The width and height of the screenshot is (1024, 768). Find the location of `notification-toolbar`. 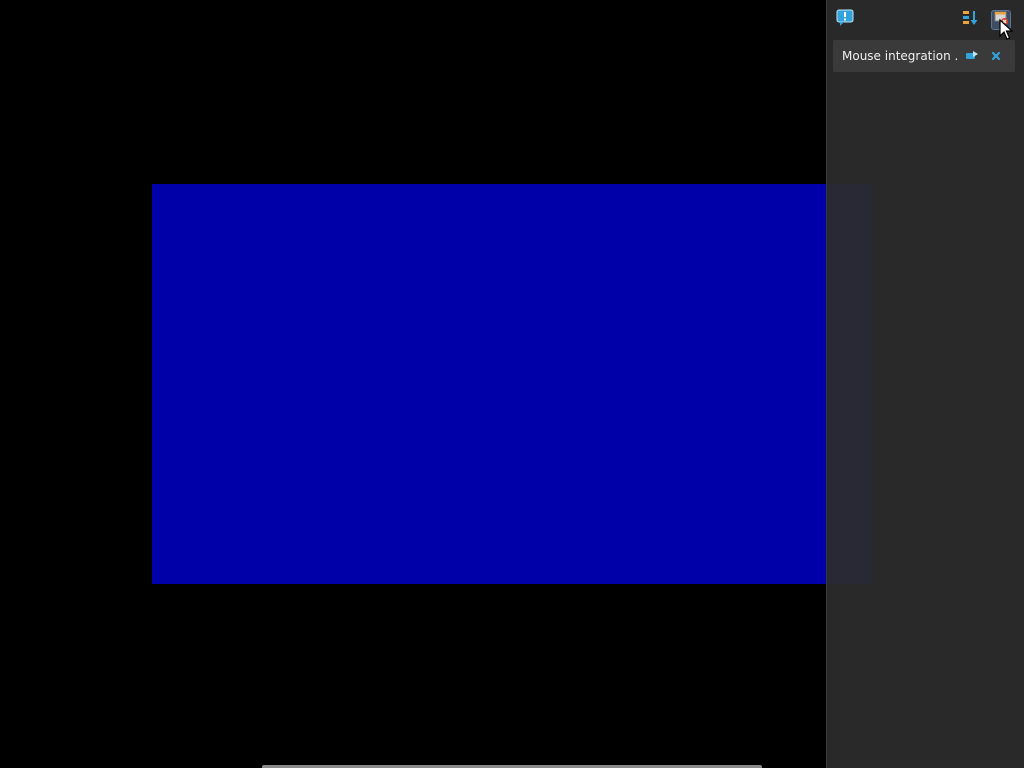

notification-toolbar is located at coordinates (925, 19).